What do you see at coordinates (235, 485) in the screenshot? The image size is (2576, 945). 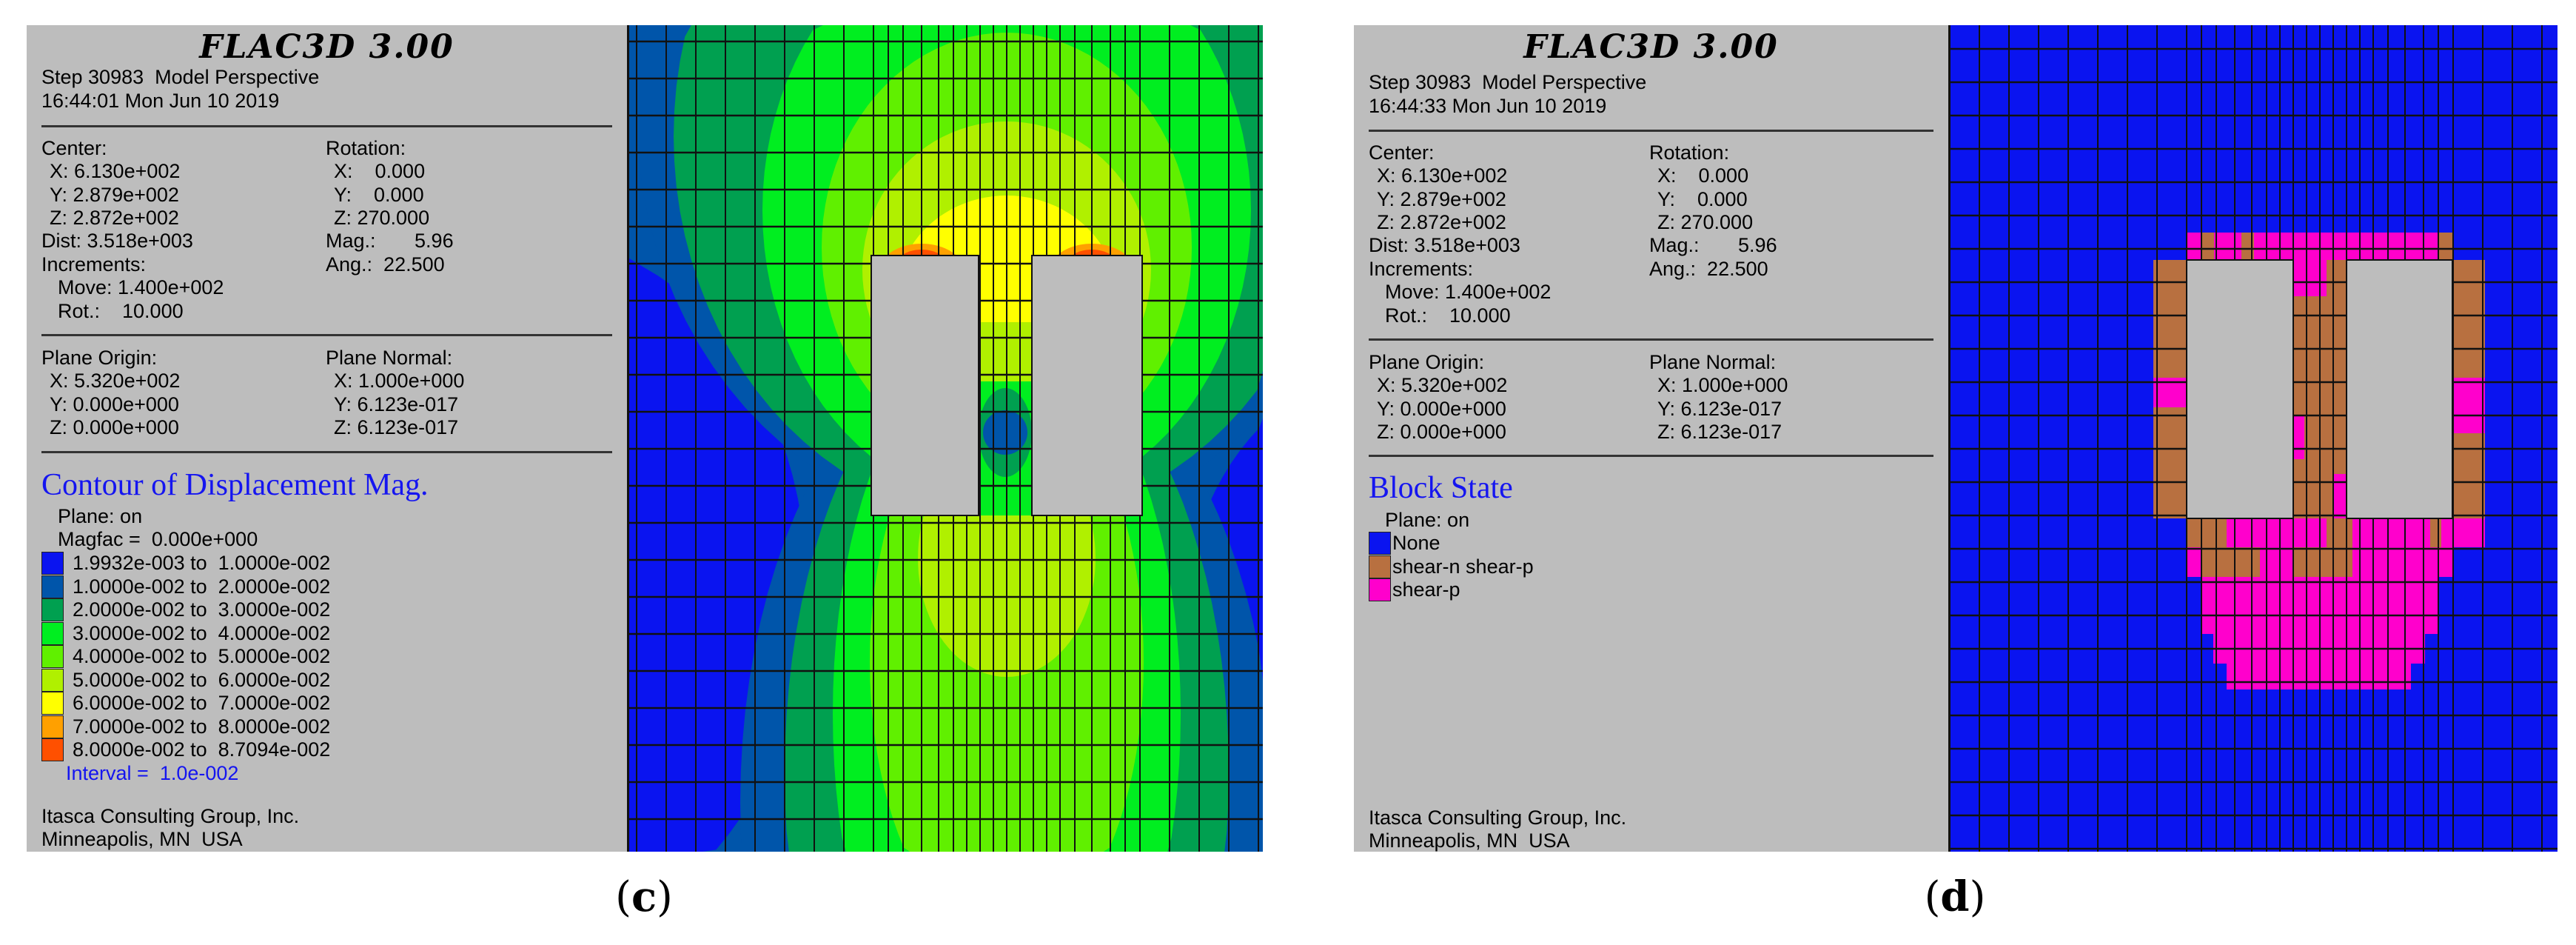 I see `legend-title: Contour of Displacement Mag.` at bounding box center [235, 485].